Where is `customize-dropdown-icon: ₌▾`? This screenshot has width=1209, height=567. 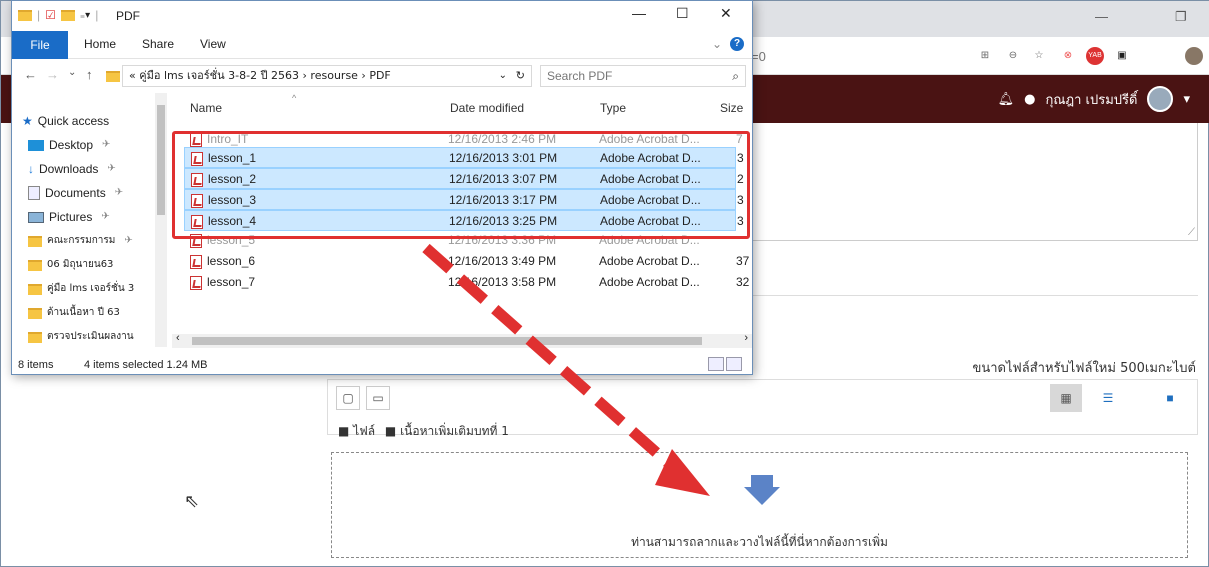 customize-dropdown-icon: ₌▾ is located at coordinates (85, 15).